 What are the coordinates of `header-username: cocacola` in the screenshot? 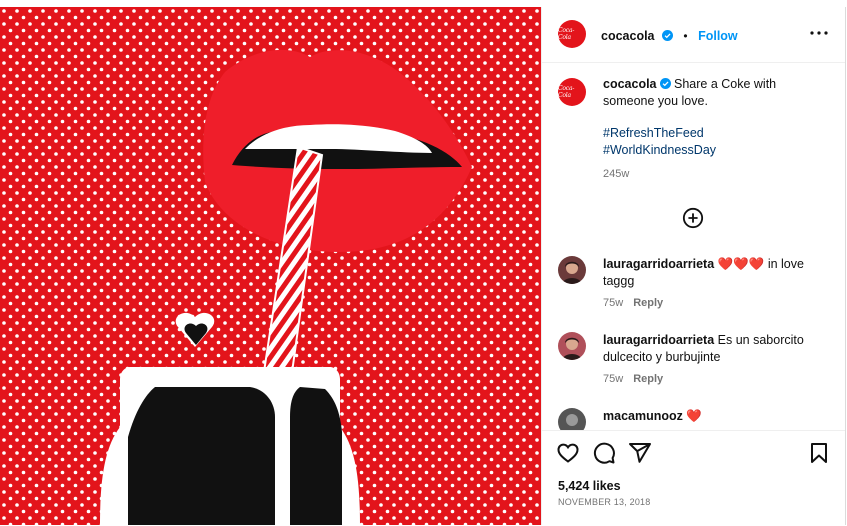 It's located at (628, 36).